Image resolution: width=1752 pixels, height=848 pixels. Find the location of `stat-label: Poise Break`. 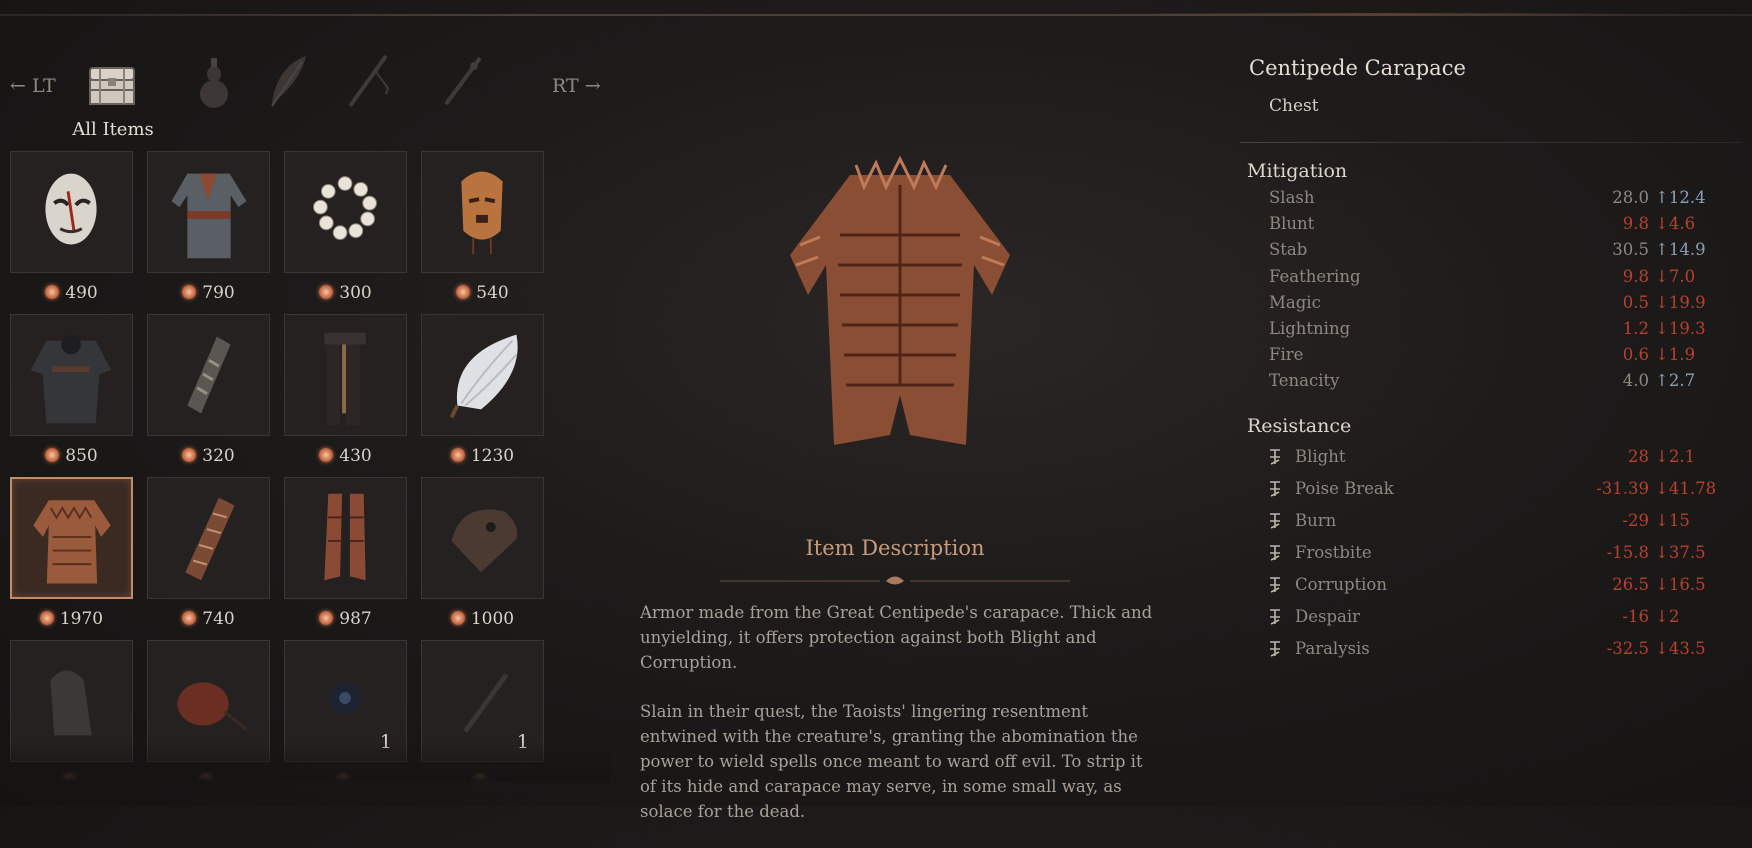

stat-label: Poise Break is located at coordinates (1344, 488).